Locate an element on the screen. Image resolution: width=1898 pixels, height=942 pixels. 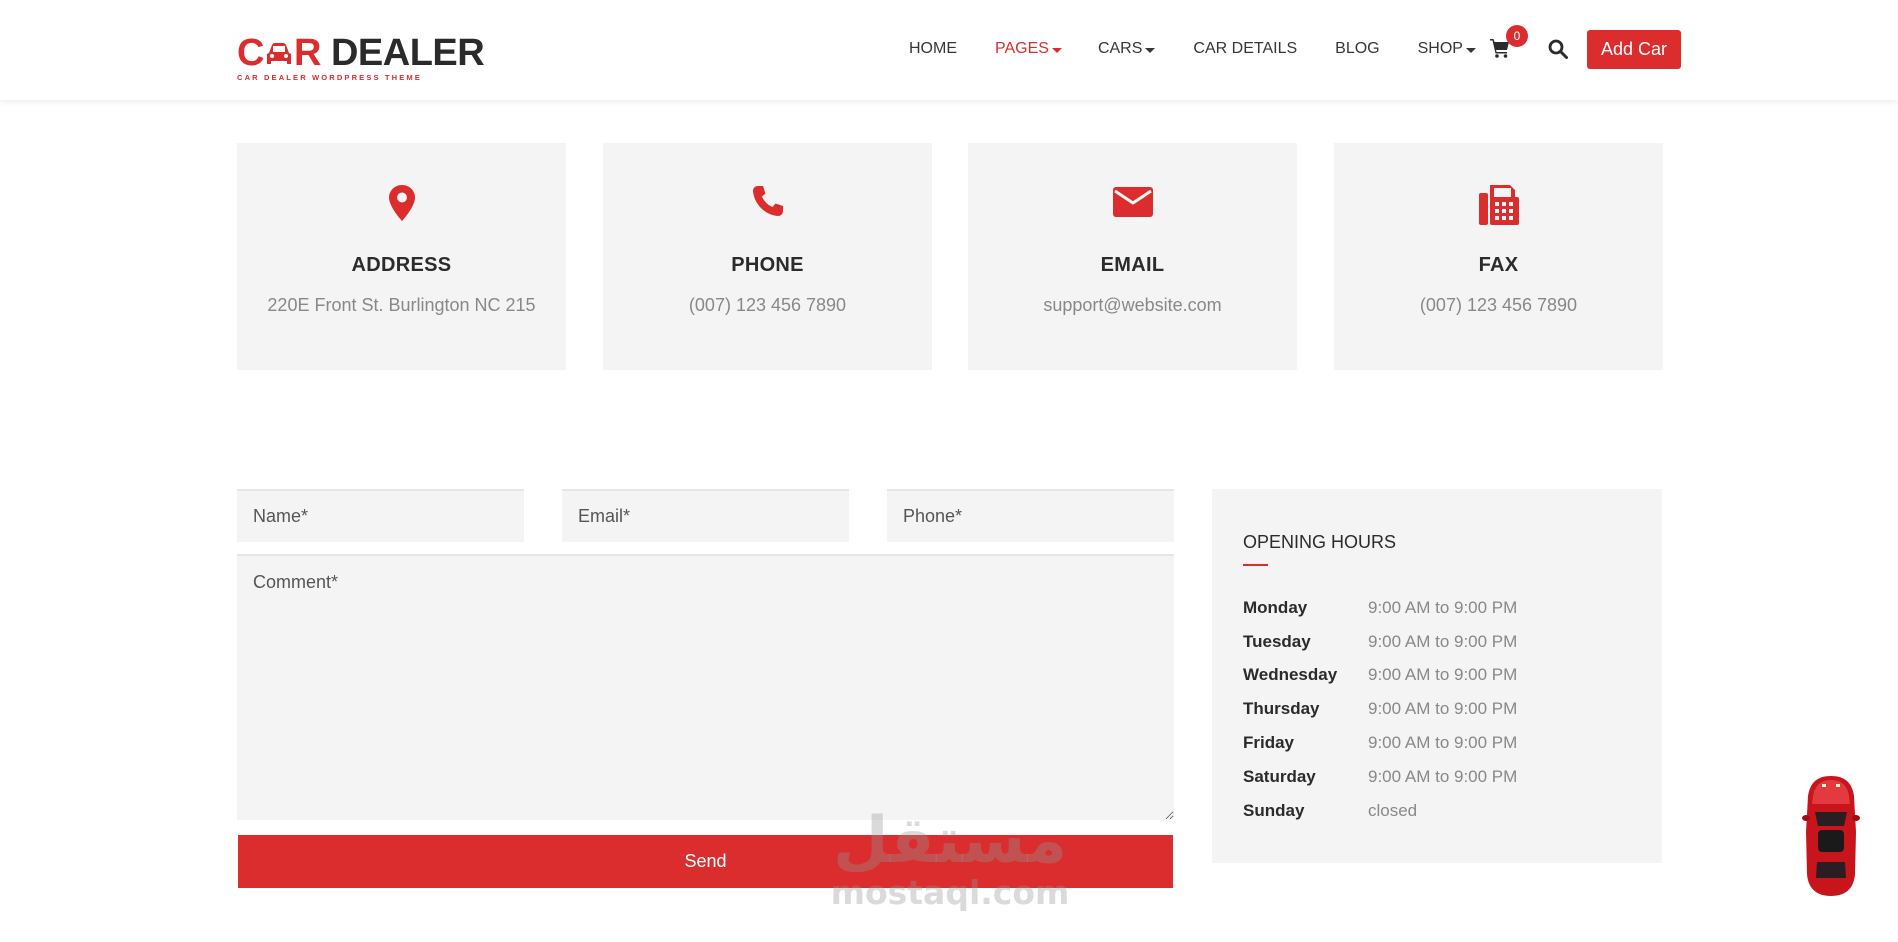
hours-time: closed is located at coordinates (1393, 810).